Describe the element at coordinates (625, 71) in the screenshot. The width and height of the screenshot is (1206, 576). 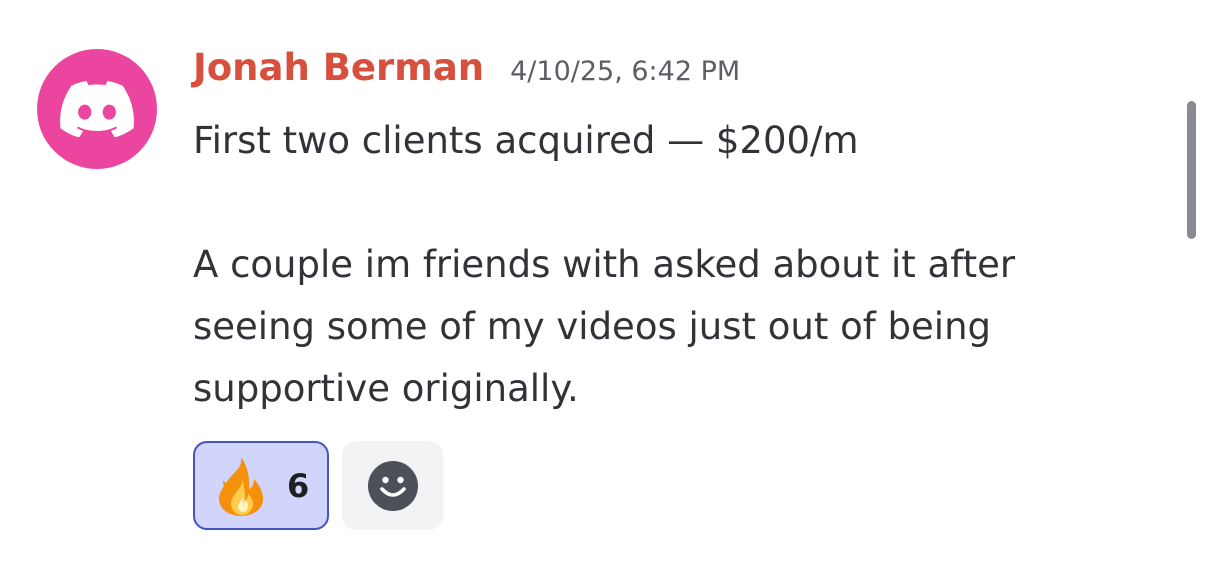
I see `message-timestamp: 4/10/25, 6:42 PM` at that location.